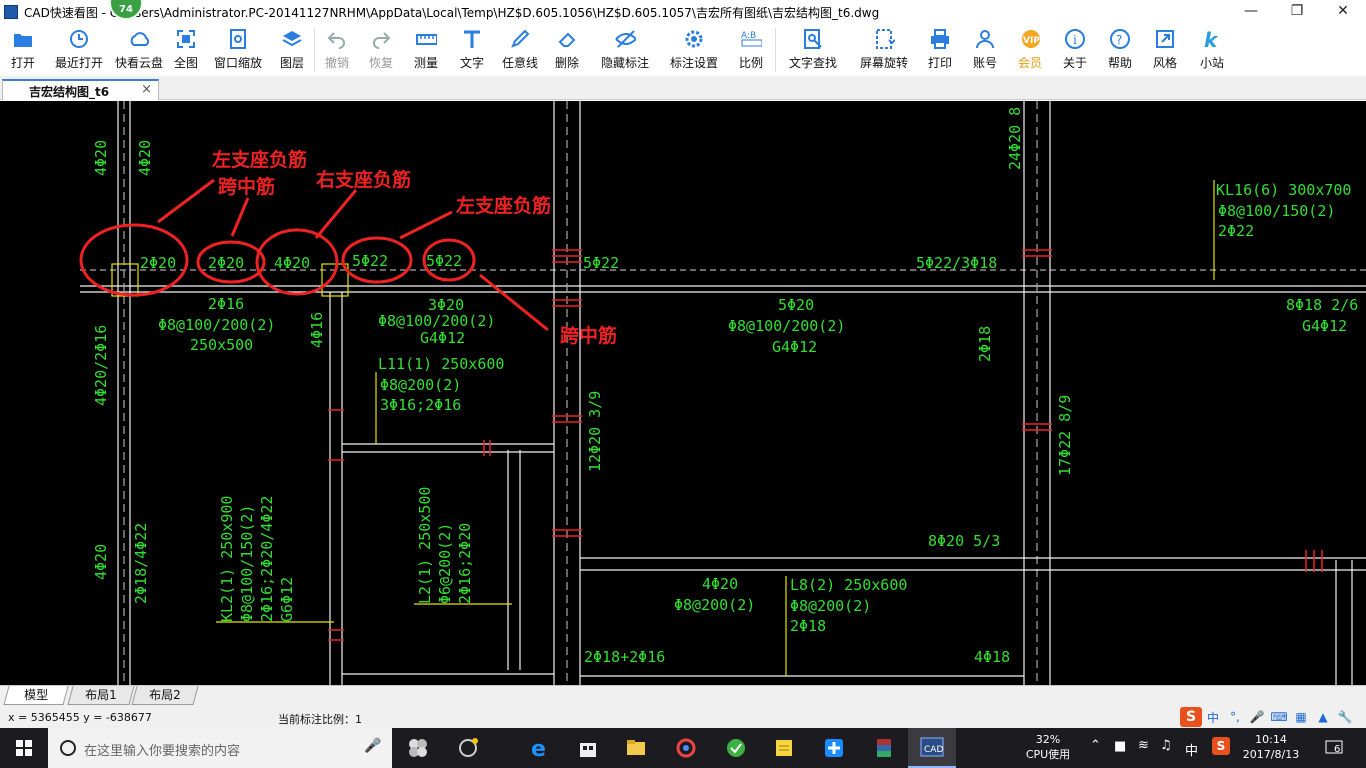 Image resolution: width=1366 pixels, height=768 pixels. Describe the element at coordinates (292, 50) in the screenshot. I see `toolbar-layers-button: 图层` at that location.